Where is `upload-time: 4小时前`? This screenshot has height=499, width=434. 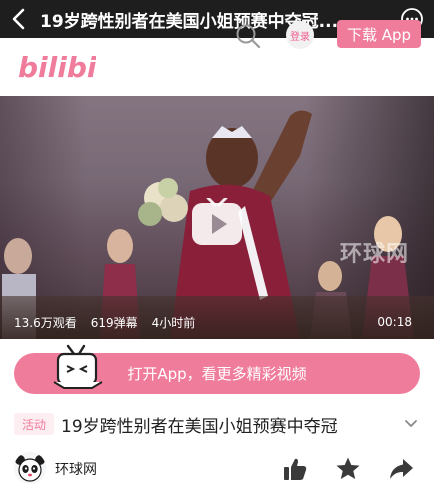 upload-time: 4小时前 is located at coordinates (173, 322).